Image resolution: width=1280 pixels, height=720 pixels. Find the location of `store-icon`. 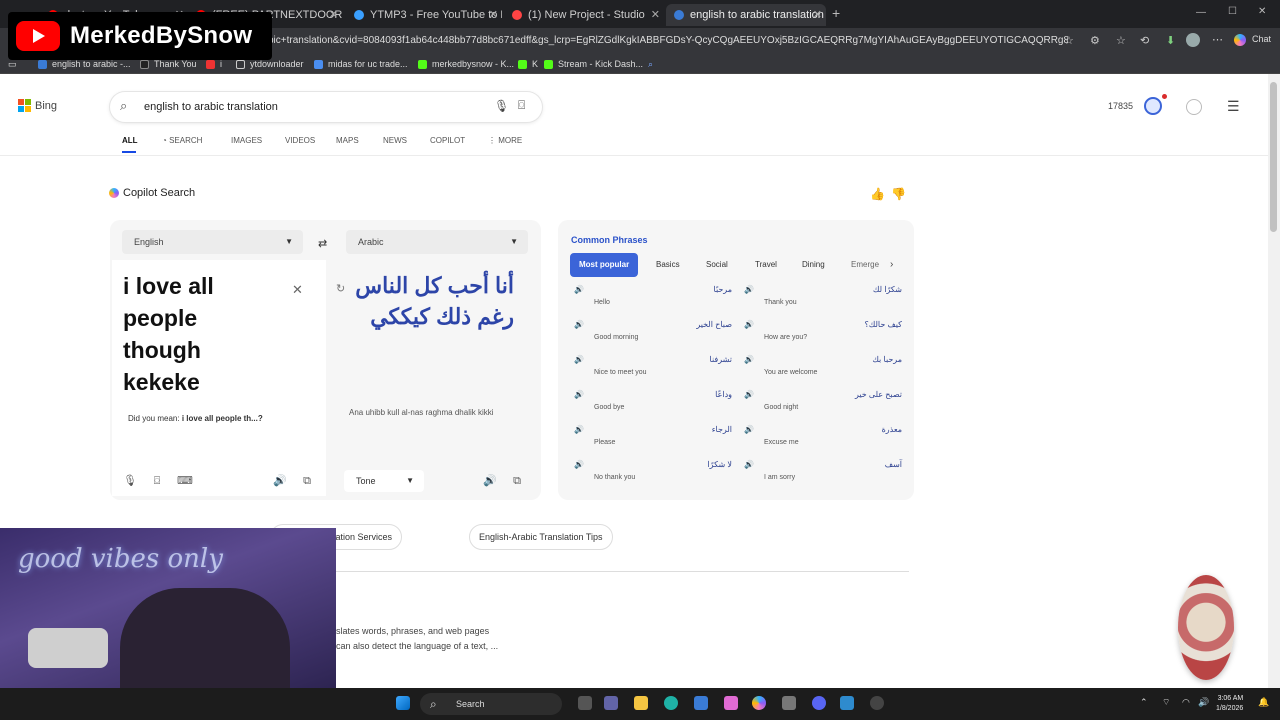

store-icon is located at coordinates (701, 703).